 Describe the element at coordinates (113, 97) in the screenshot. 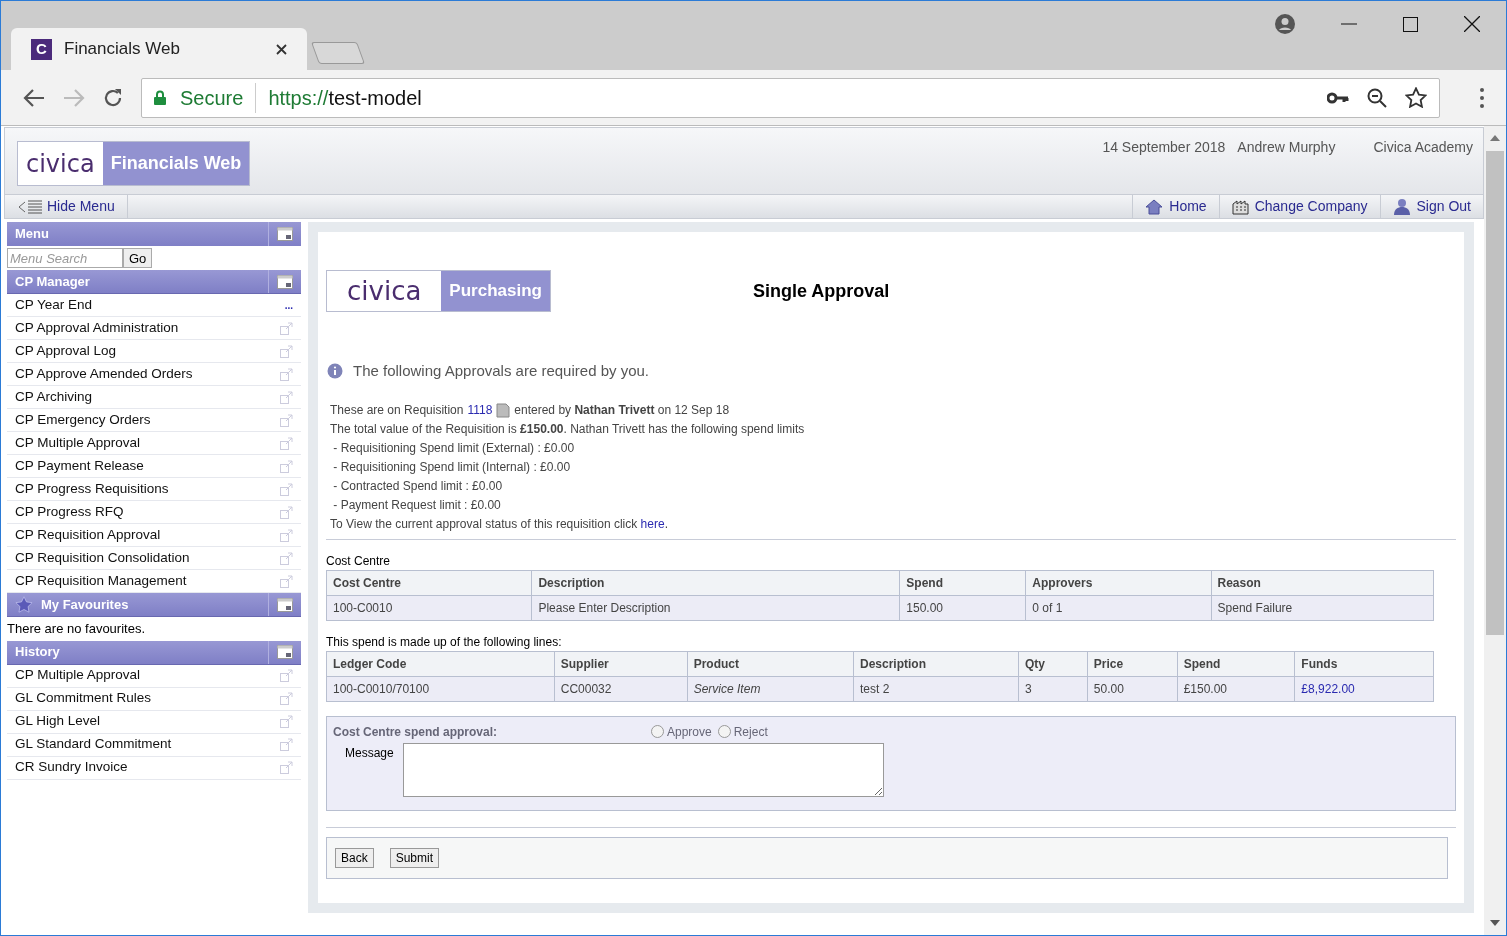

I see `reload-icon` at that location.